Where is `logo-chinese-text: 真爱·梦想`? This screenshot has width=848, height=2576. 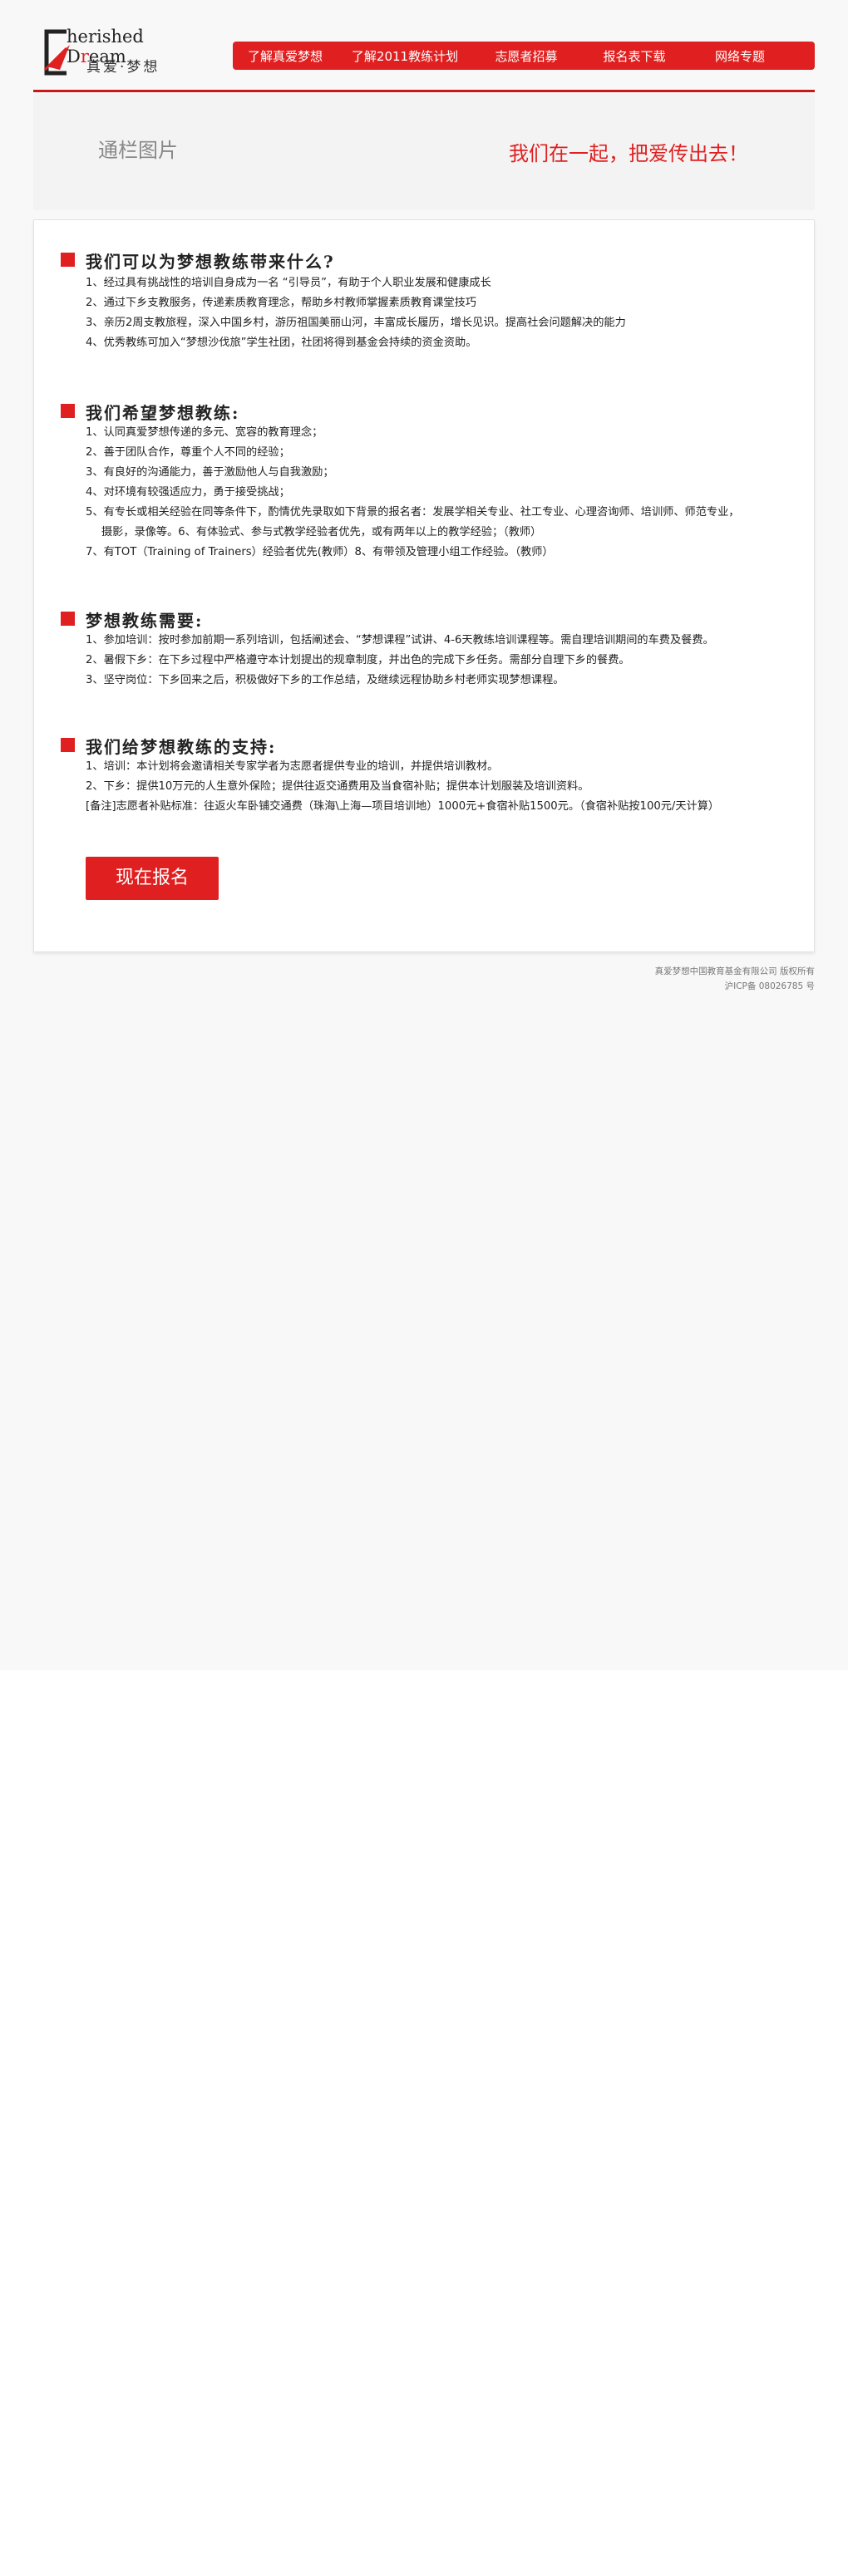
logo-chinese-text: 真爱·梦想 is located at coordinates (123, 67).